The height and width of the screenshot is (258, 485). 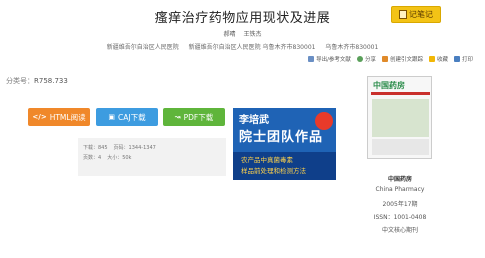 What do you see at coordinates (198, 117) in the screenshot?
I see `pdf-download-label: PDF下载` at bounding box center [198, 117].